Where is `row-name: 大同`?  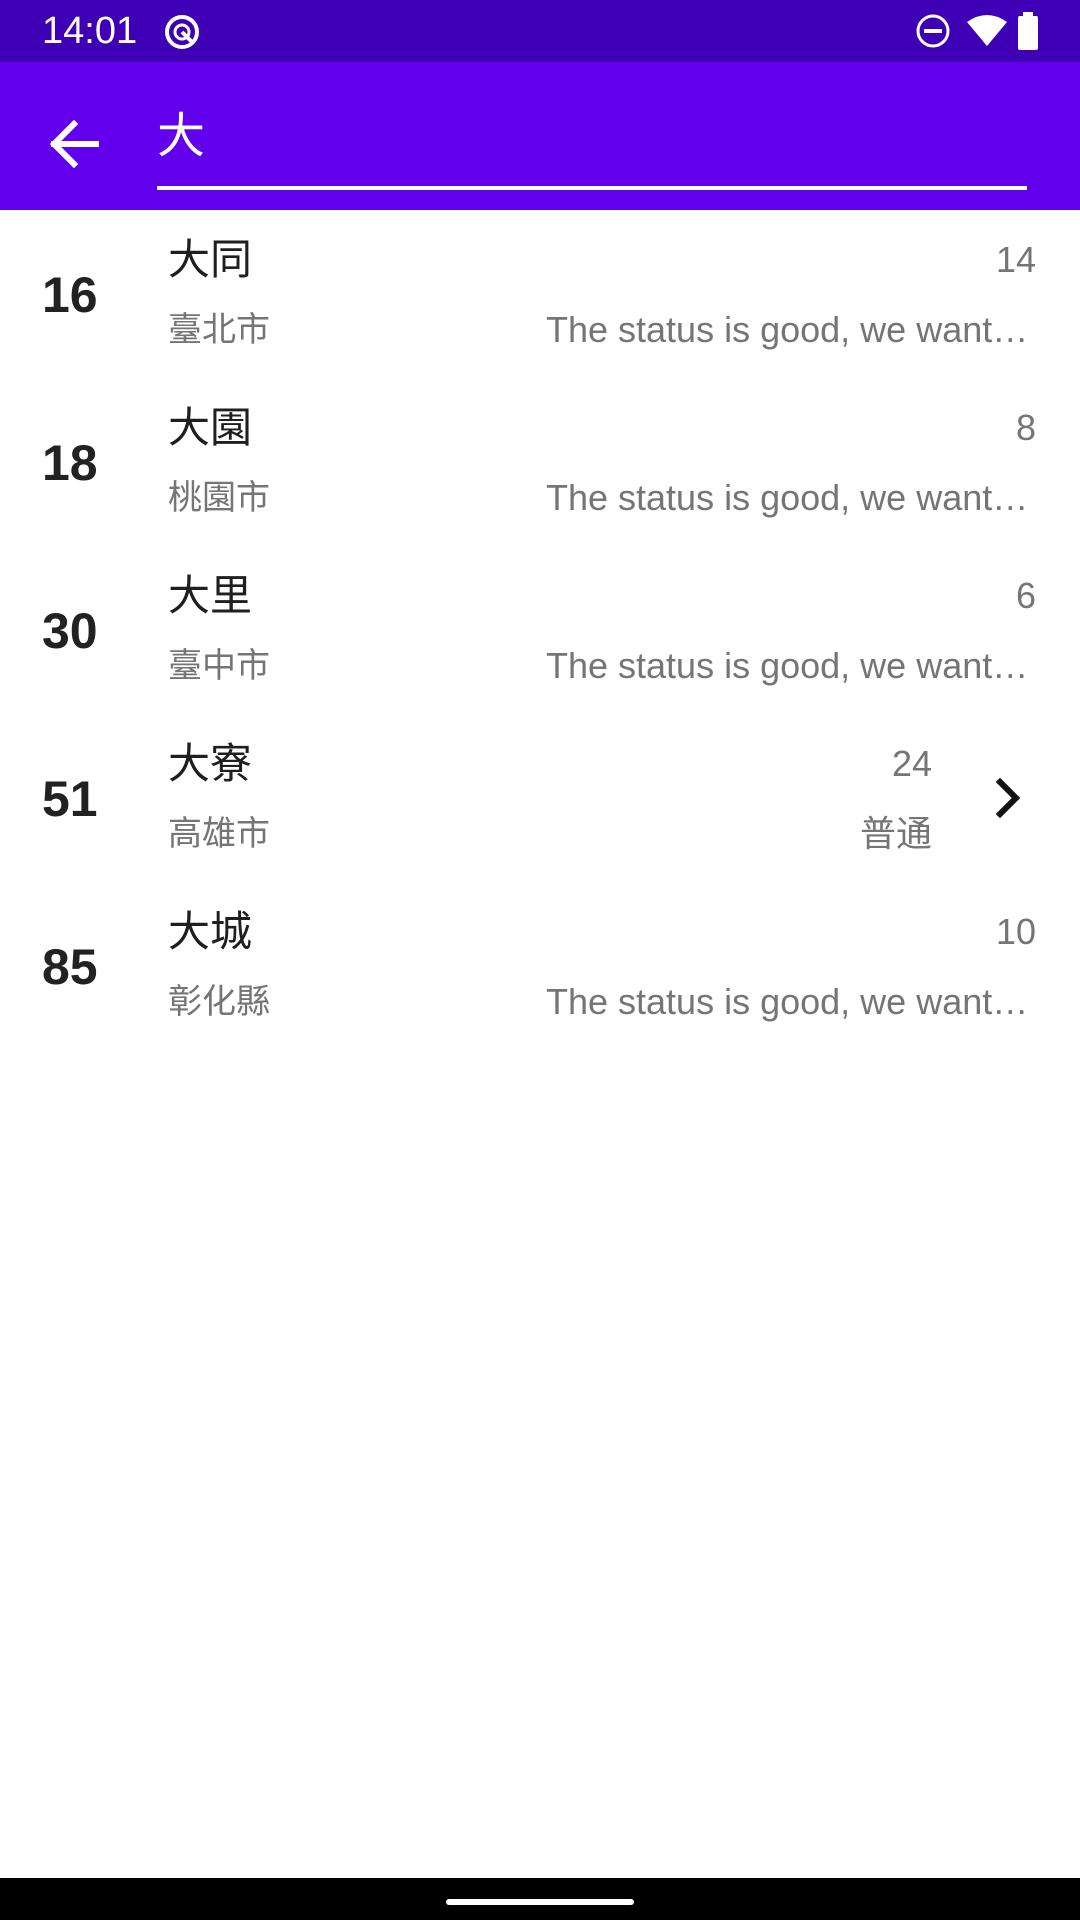
row-name: 大同 is located at coordinates (210, 259).